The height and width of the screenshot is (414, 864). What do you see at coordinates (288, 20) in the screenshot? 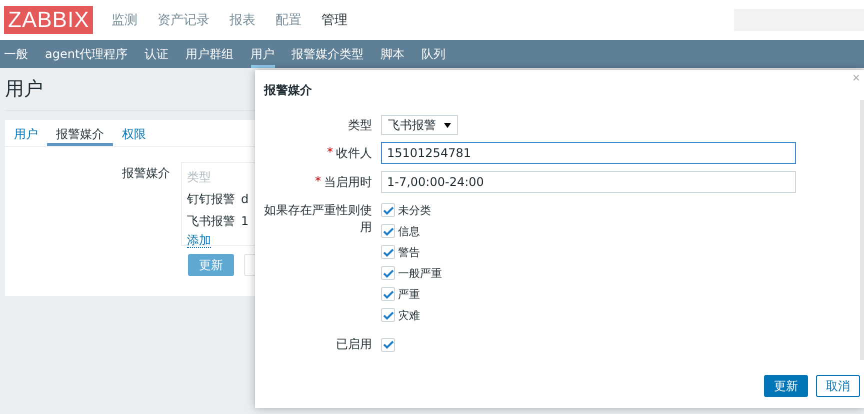
I see `menu-item: 配置` at bounding box center [288, 20].